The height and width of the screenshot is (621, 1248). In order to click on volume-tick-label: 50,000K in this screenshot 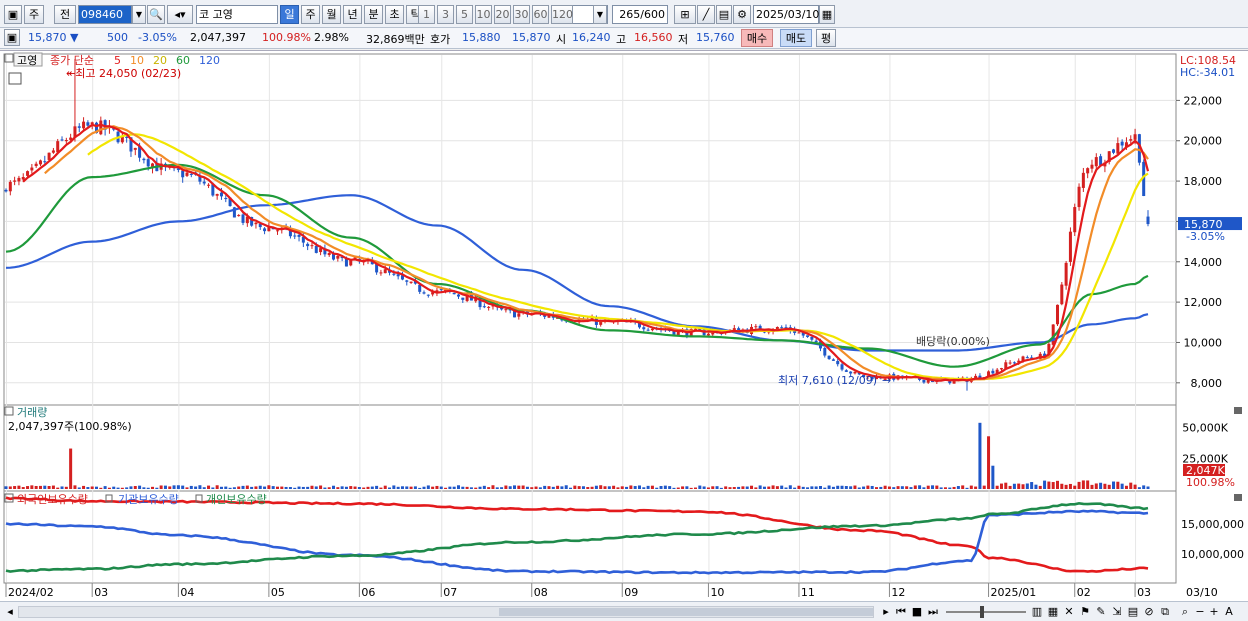, I will do `click(1205, 428)`.